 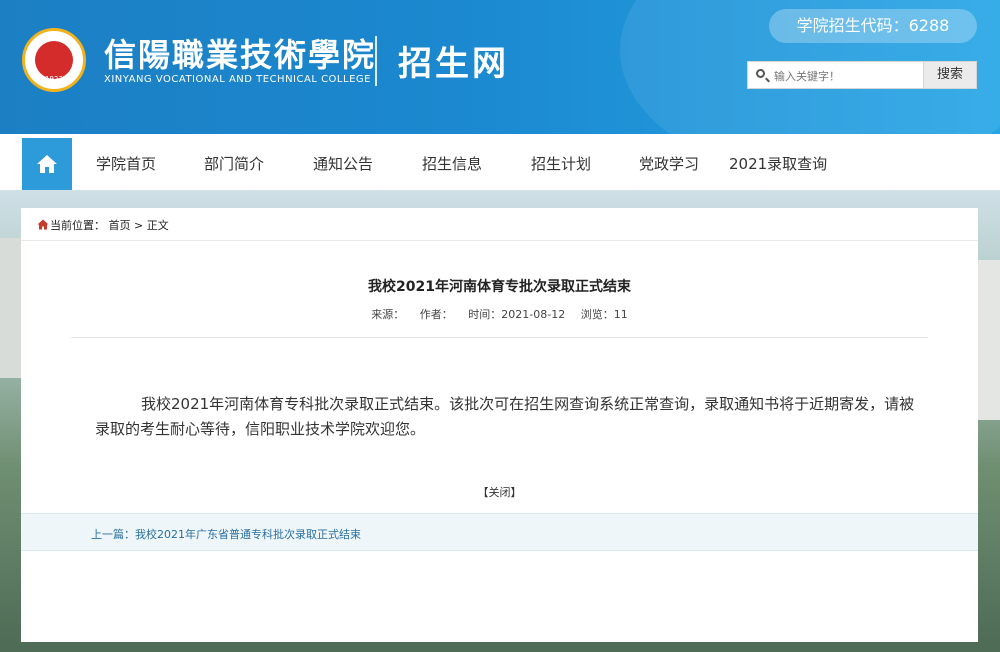 I want to click on breadcrumb-prefix: 当前位置：, so click(x=77, y=225).